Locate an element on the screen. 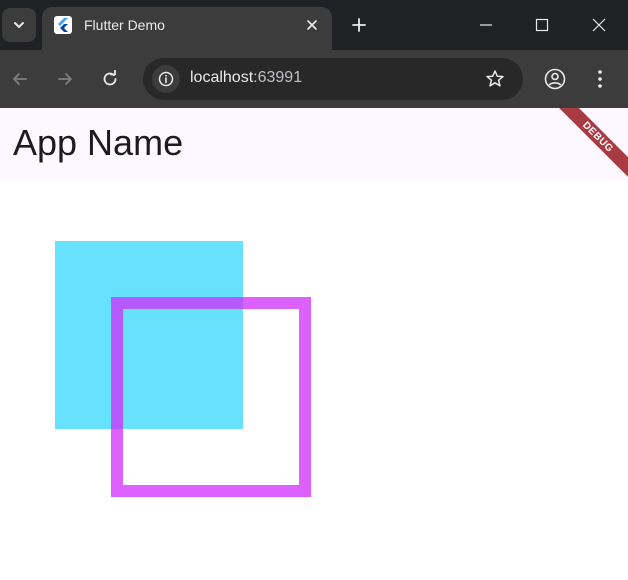 Image resolution: width=628 pixels, height=580 pixels. browser-toolbar: localhost:63991 is located at coordinates (314, 79).